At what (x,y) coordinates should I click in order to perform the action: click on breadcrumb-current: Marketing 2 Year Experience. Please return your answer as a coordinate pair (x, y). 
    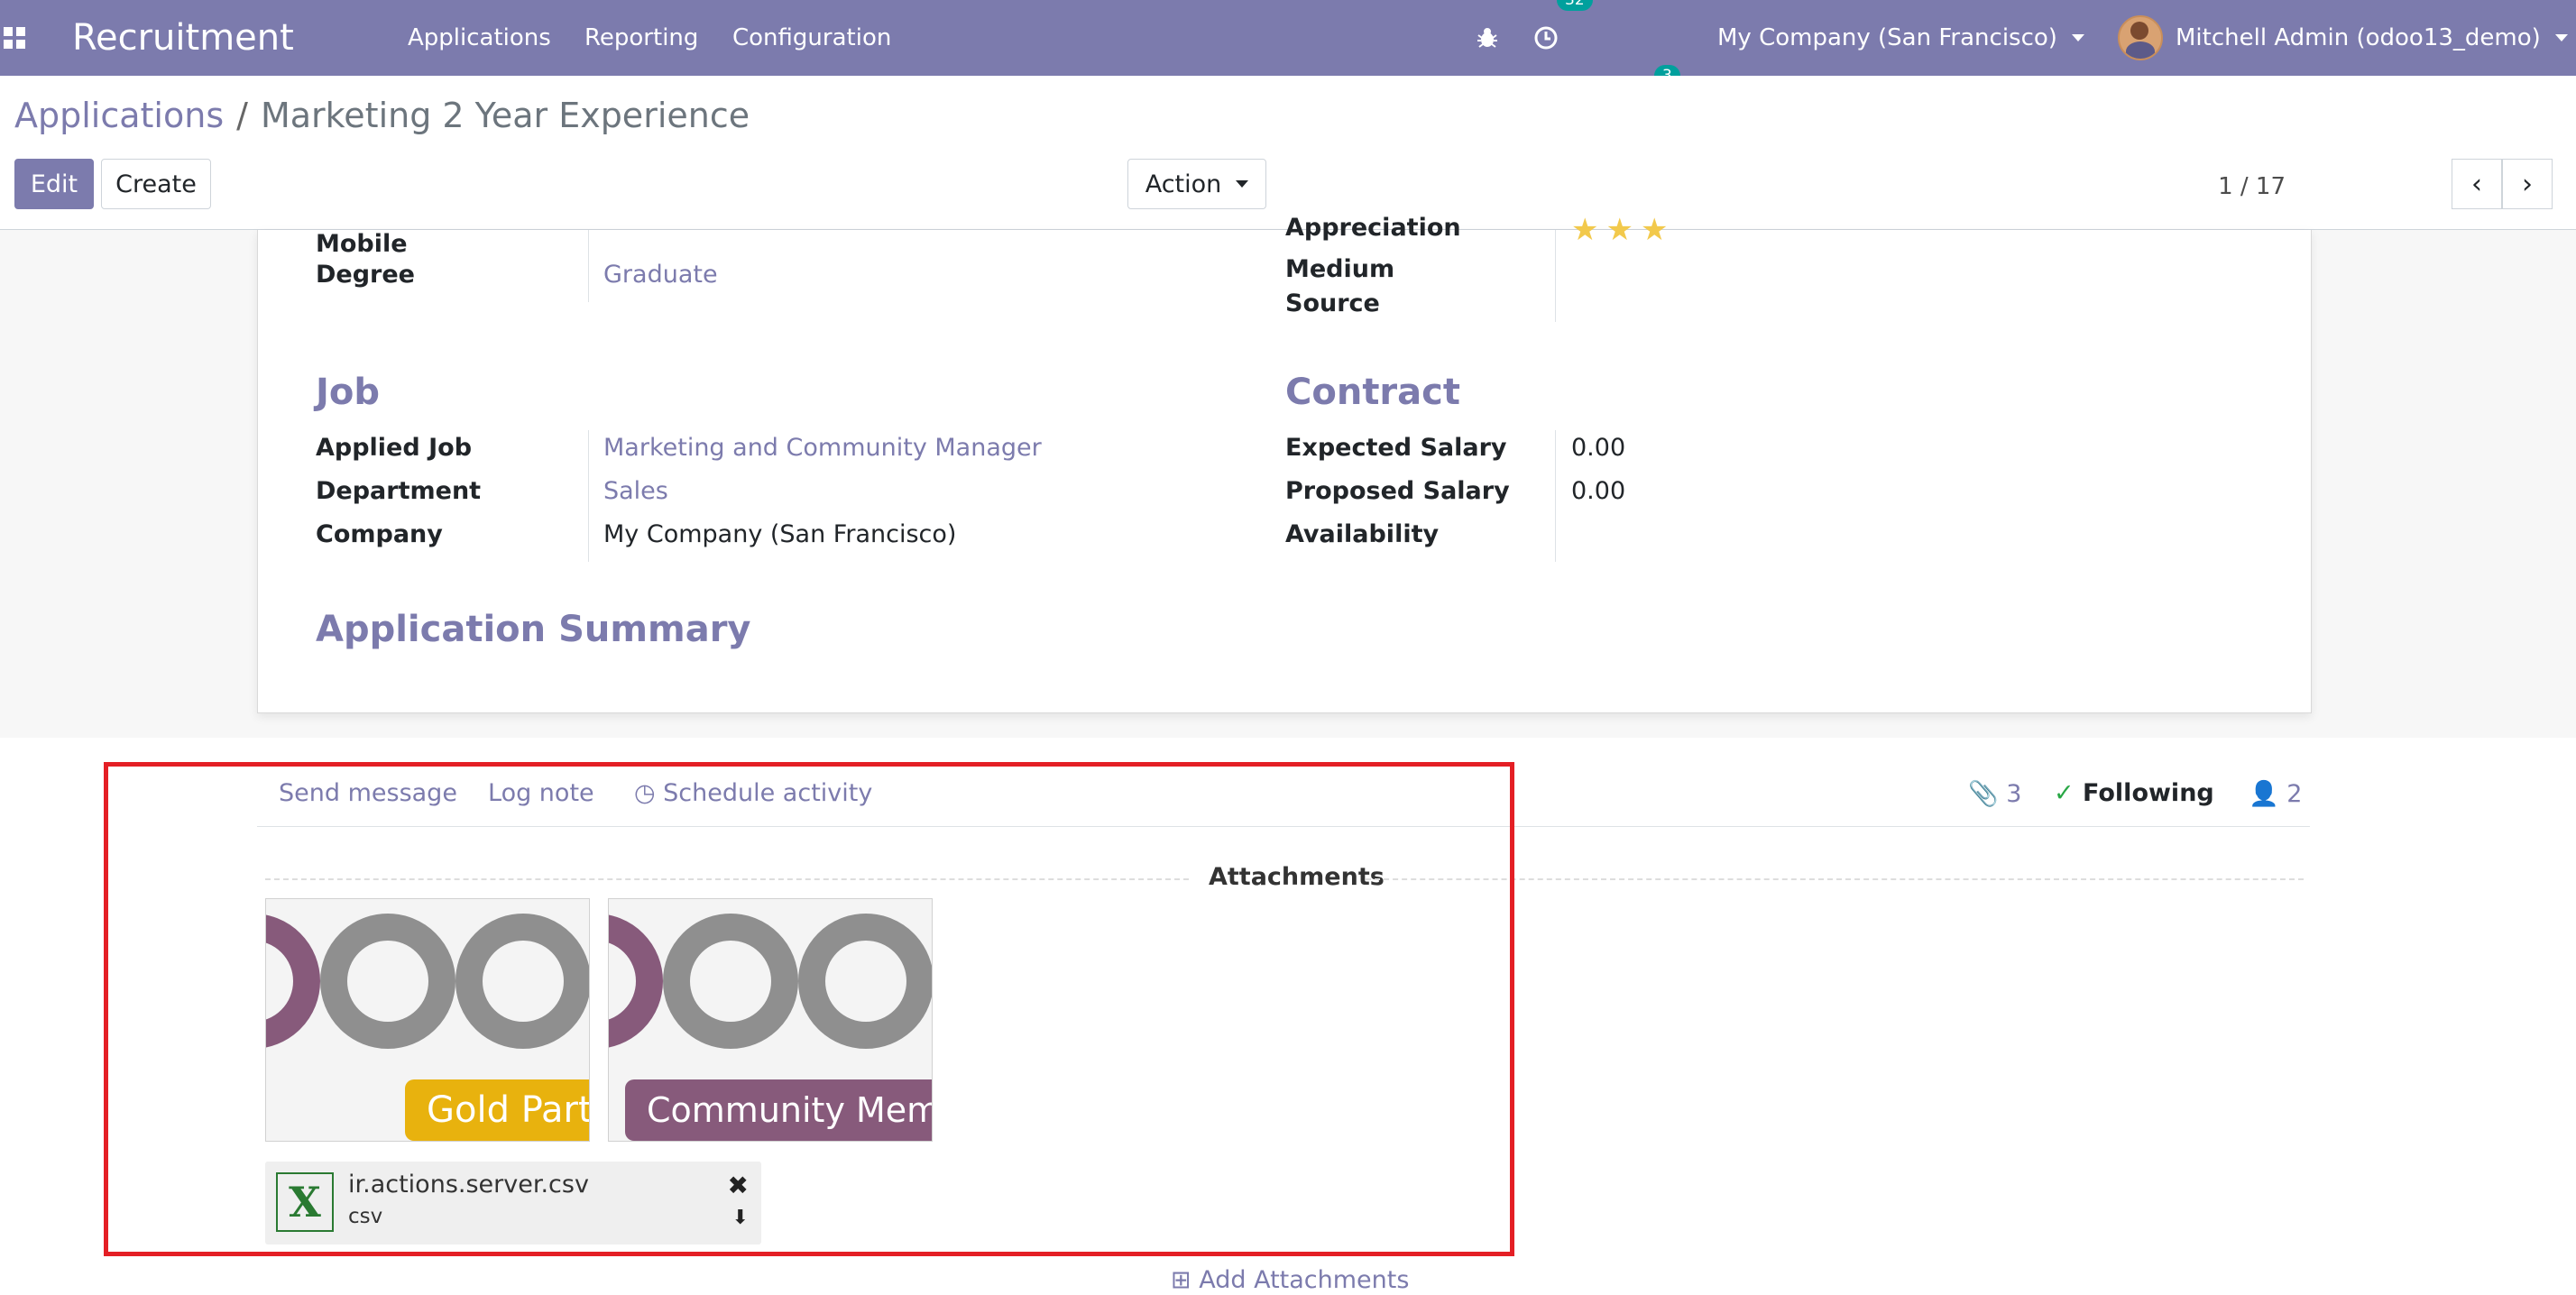
    Looking at the image, I should click on (505, 116).